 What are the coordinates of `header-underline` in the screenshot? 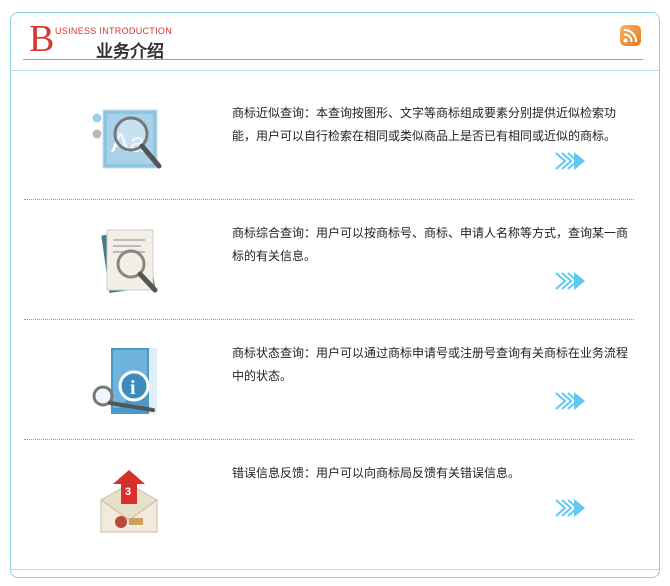 It's located at (333, 59).